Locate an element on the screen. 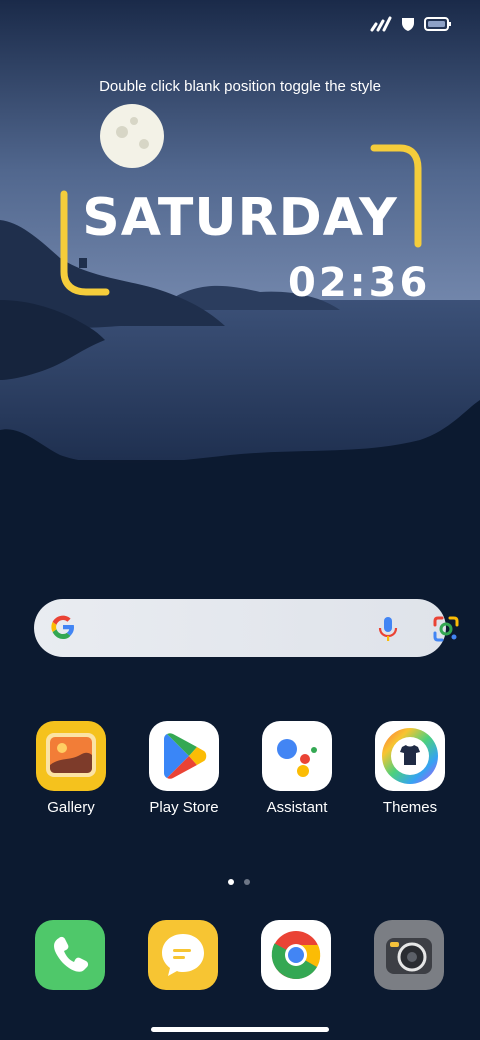  google-search-bar is located at coordinates (246, 628).